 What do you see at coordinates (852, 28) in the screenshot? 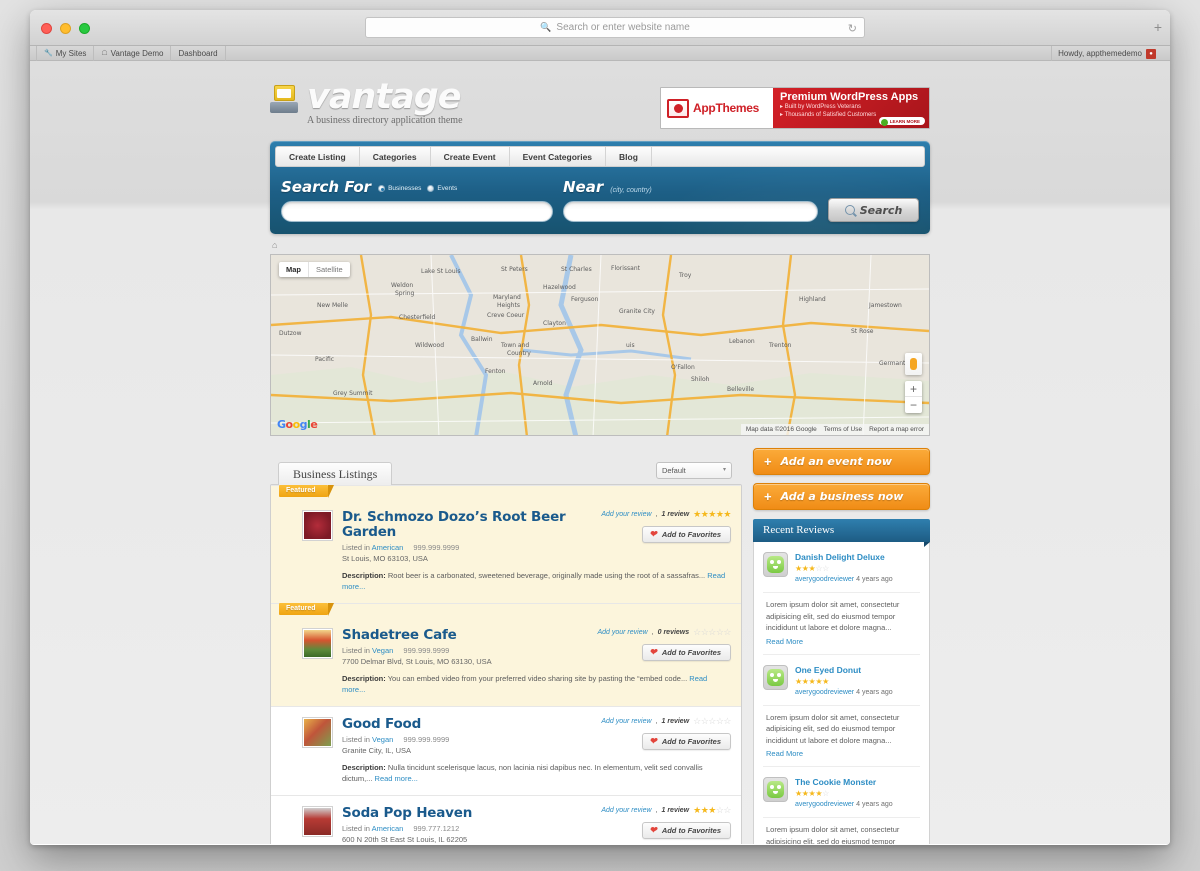
I see `reload-icon: ↻` at bounding box center [852, 28].